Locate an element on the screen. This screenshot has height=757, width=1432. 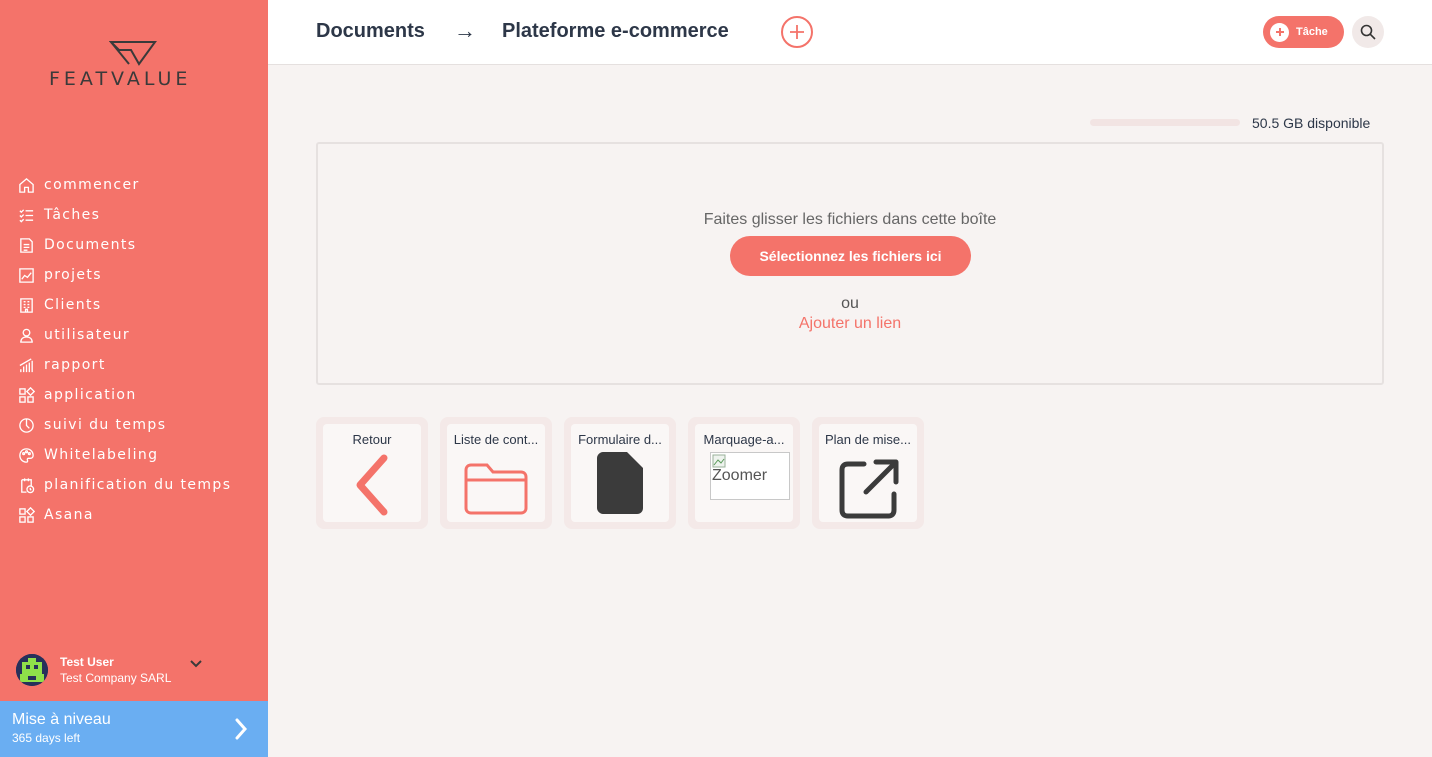
chevron-down-icon is located at coordinates (196, 664).